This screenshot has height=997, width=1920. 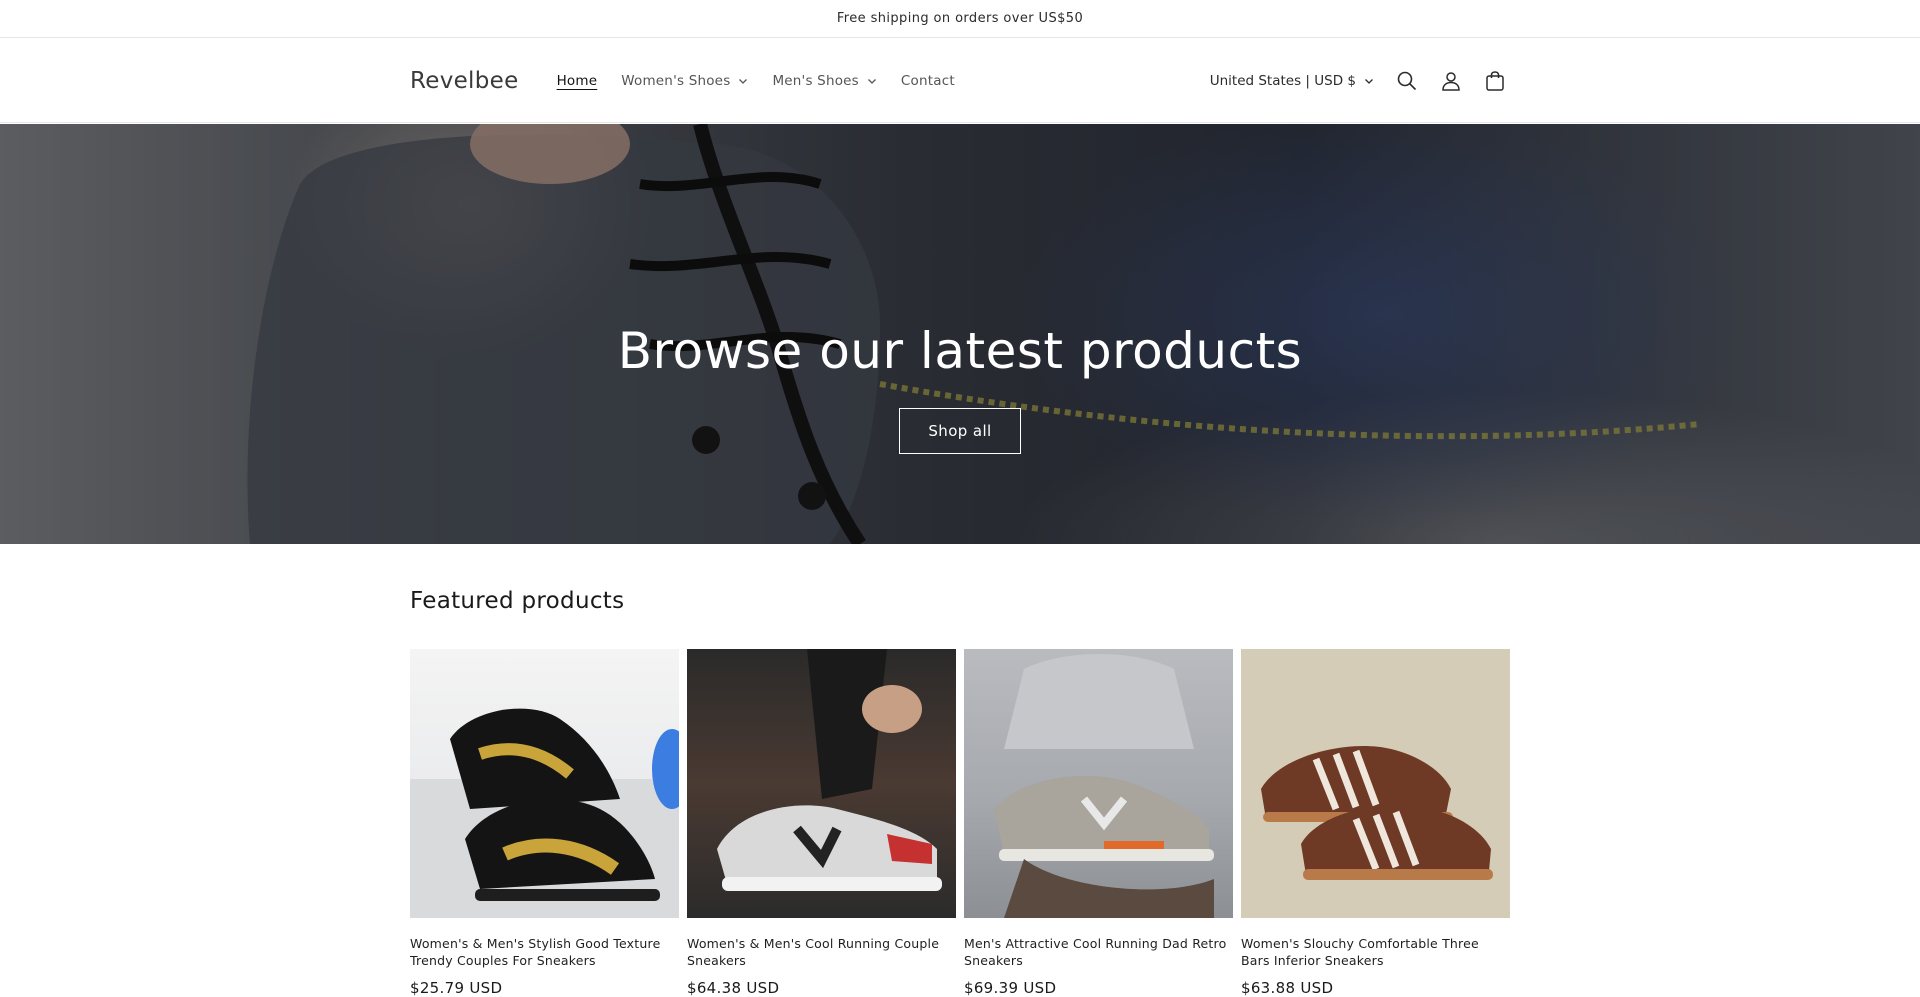 I want to click on account-icon, so click(x=1451, y=81).